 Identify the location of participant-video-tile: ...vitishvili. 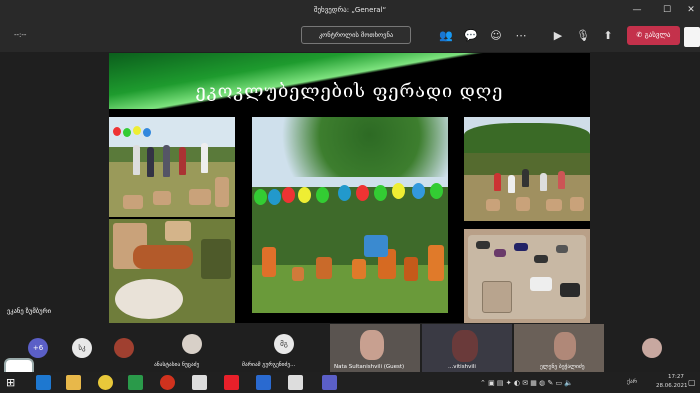
(467, 348).